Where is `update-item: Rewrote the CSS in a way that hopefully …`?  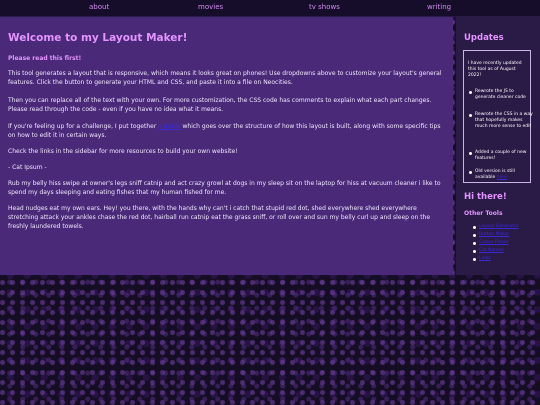 update-item: Rewrote the CSS in a way that hopefully … is located at coordinates (501, 121).